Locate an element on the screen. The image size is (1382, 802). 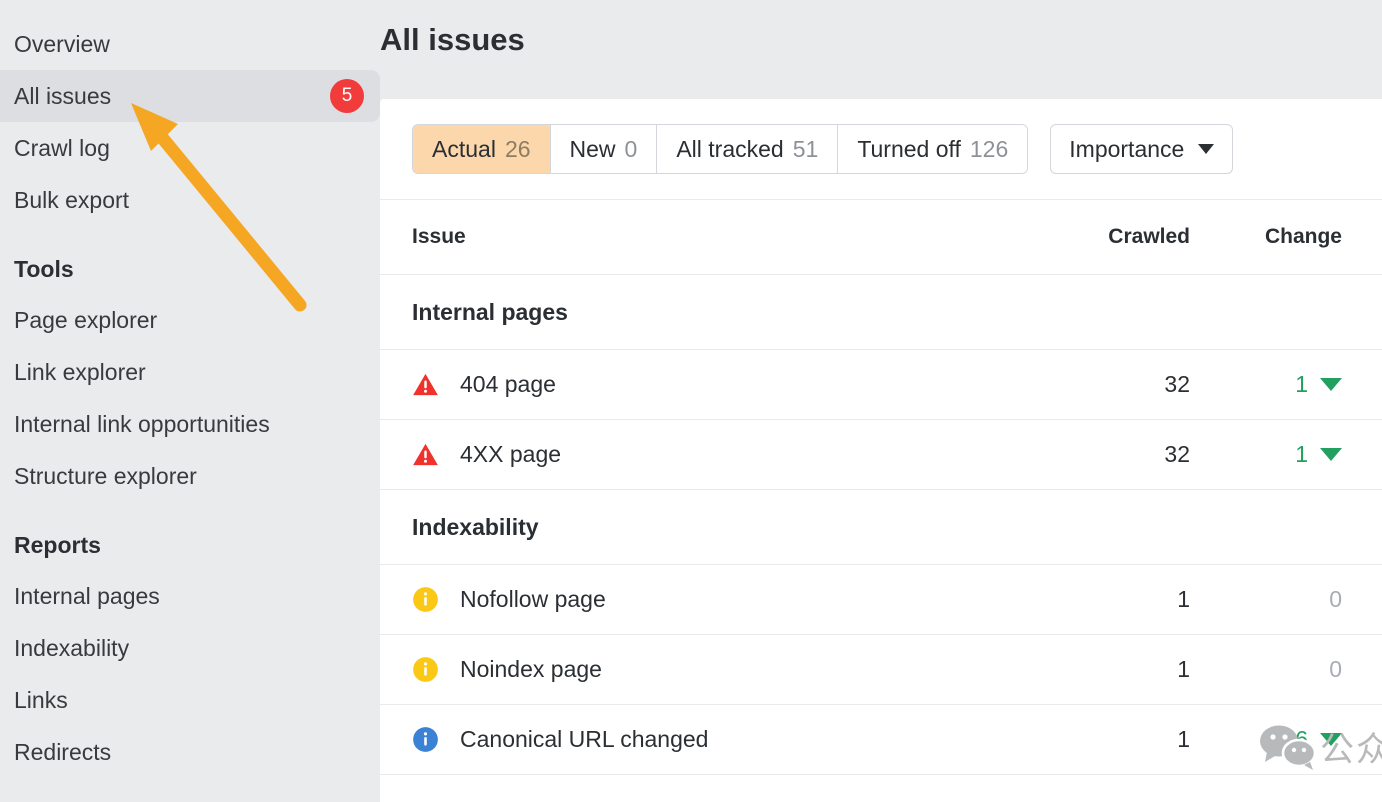
tab-count: 51 is located at coordinates (805, 148).